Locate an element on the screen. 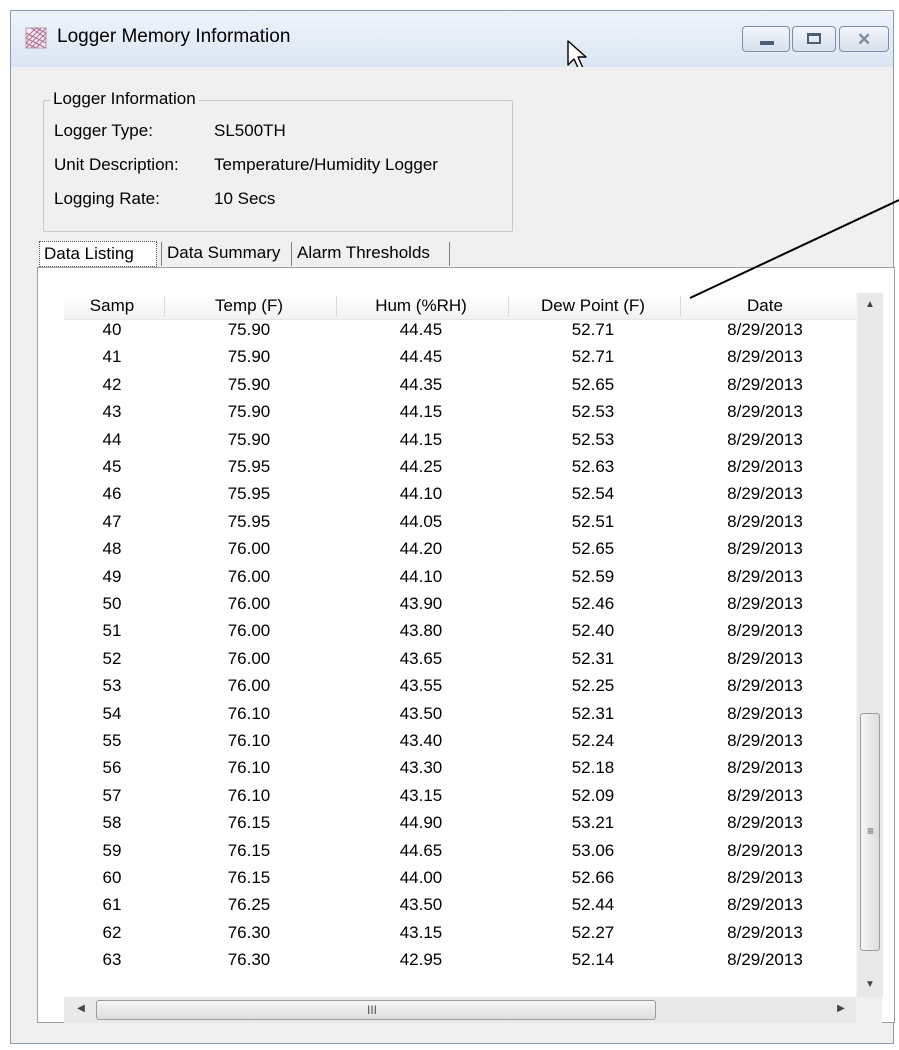 This screenshot has height=1050, width=899. cell-hum: 44.05 is located at coordinates (421, 521).